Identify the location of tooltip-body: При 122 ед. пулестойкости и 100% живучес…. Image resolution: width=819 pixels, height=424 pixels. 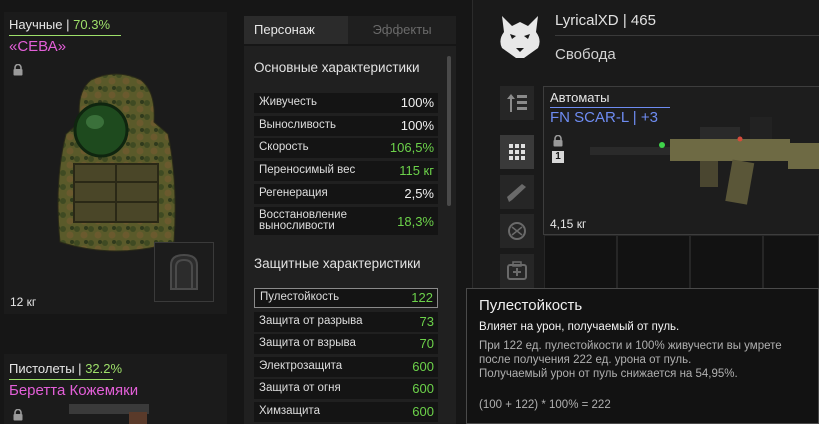
(630, 360).